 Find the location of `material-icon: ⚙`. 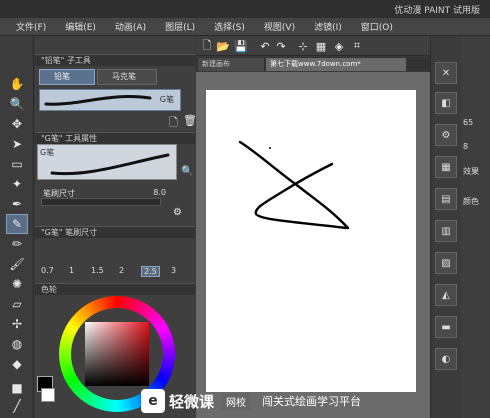

material-icon: ⚙ is located at coordinates (446, 135).